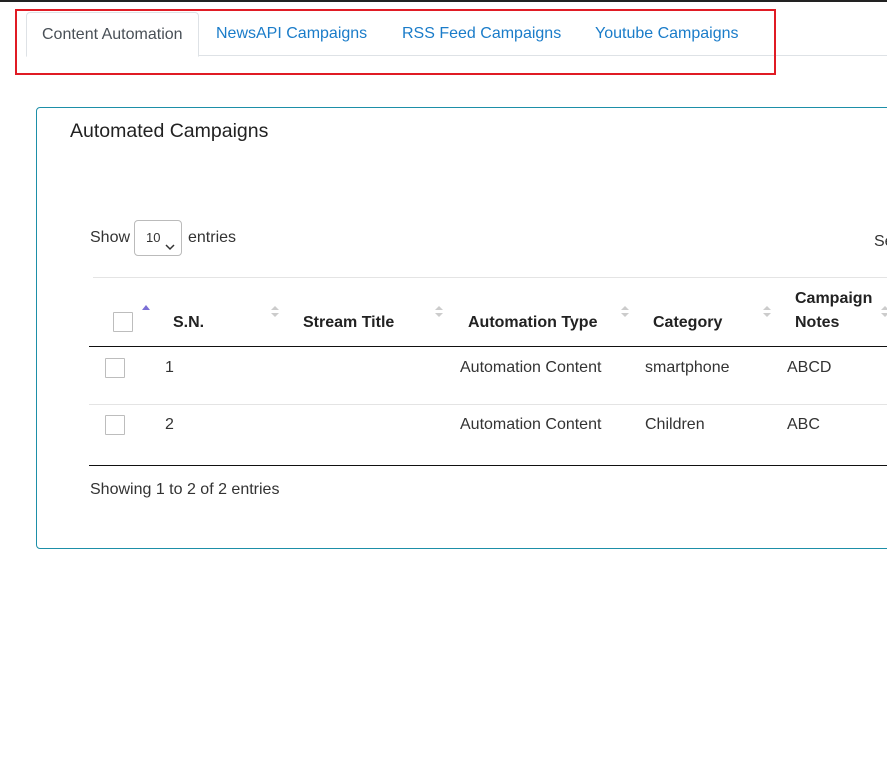  Describe the element at coordinates (153, 237) in the screenshot. I see `entries-select-value: 10` at that location.